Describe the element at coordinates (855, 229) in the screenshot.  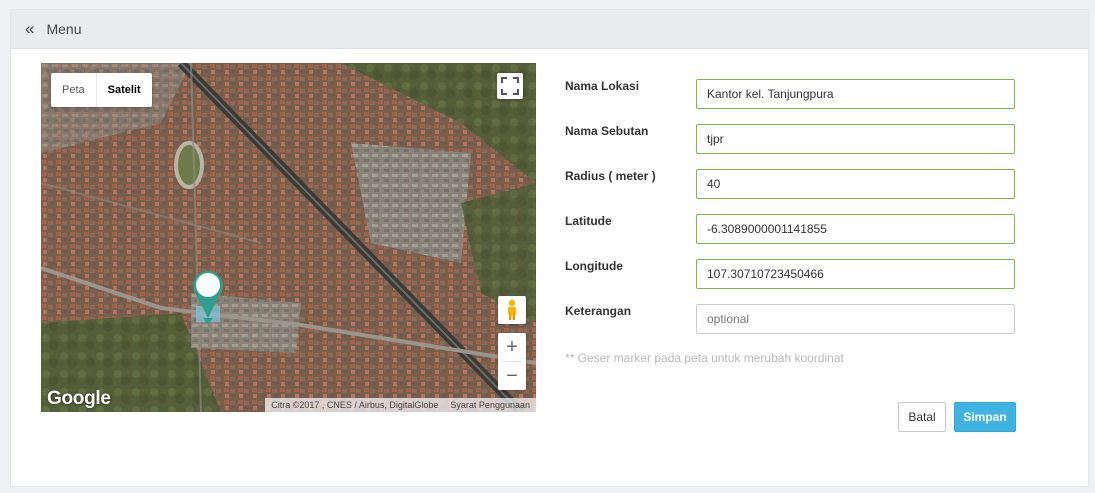
I see `input-latitude` at that location.